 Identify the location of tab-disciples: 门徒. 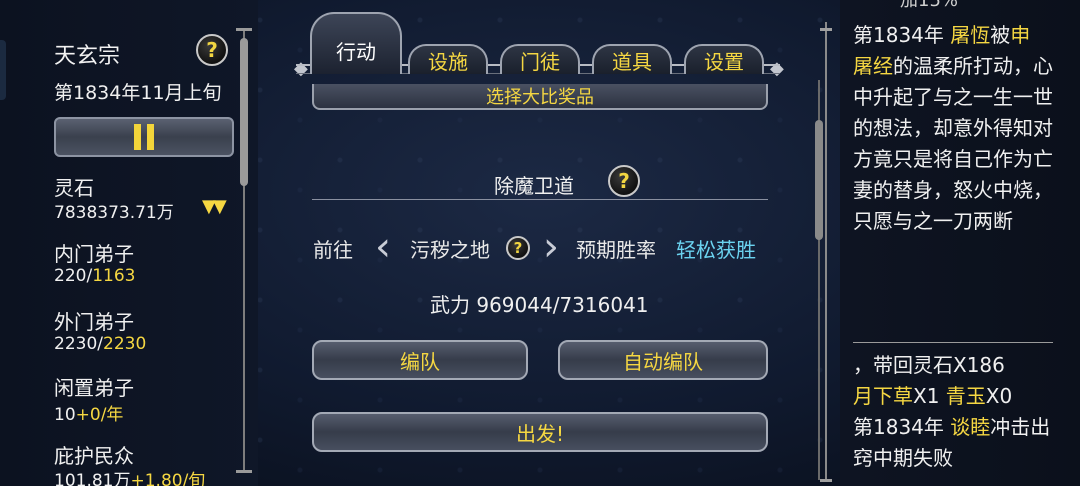
(540, 59).